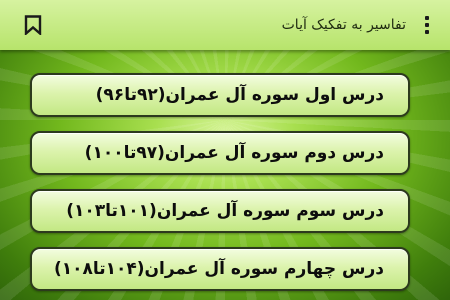  I want to click on lesson-button-2: درس دوم سوره آل عمران(۹۷تا۱۰۰), so click(220, 153).